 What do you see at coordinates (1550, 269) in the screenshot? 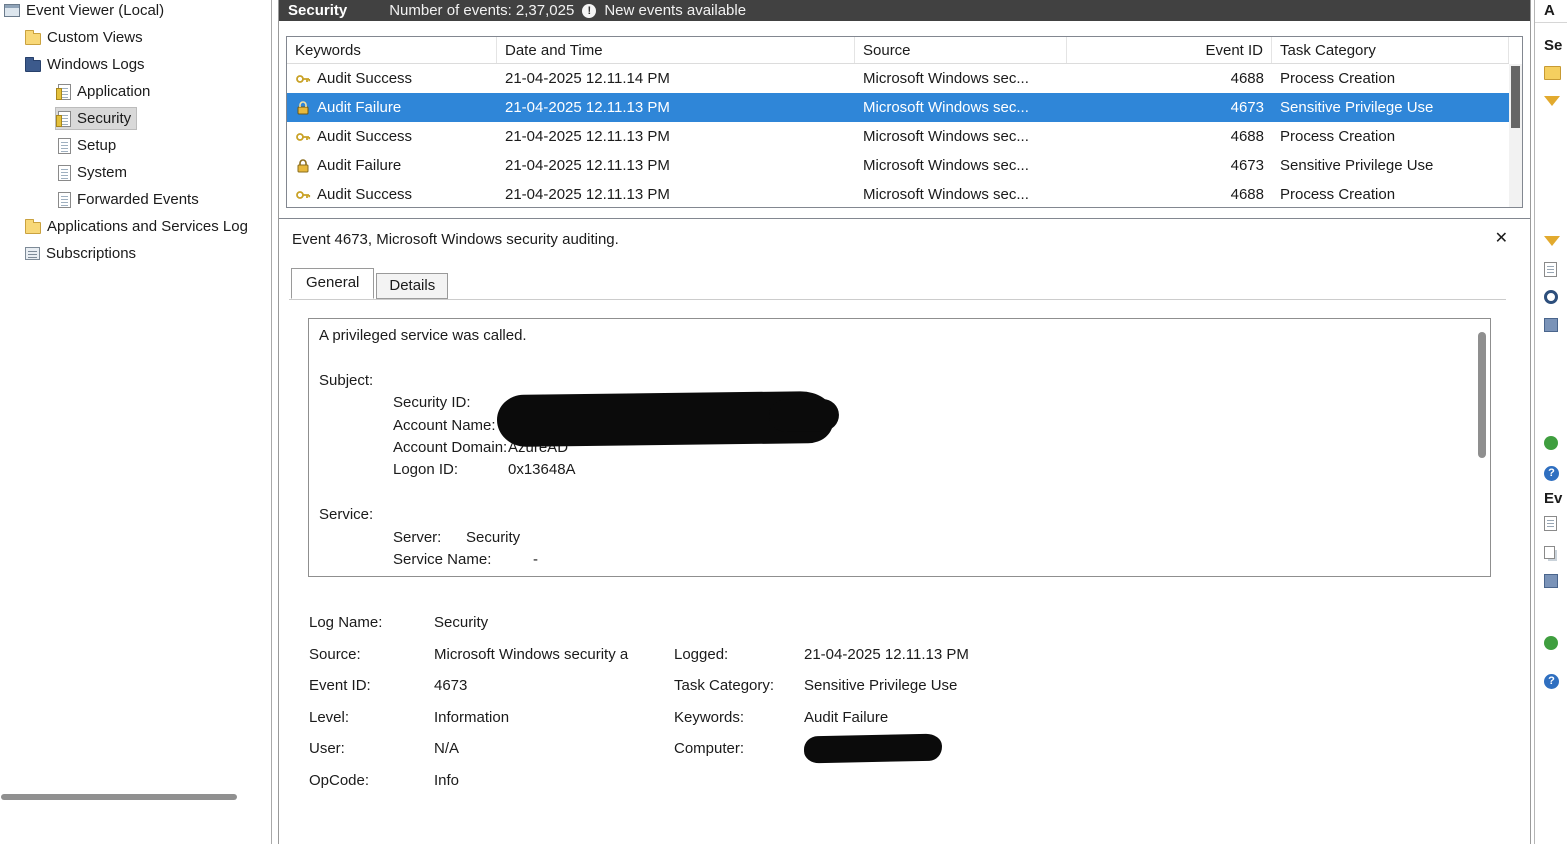
I see `properties-icon` at bounding box center [1550, 269].